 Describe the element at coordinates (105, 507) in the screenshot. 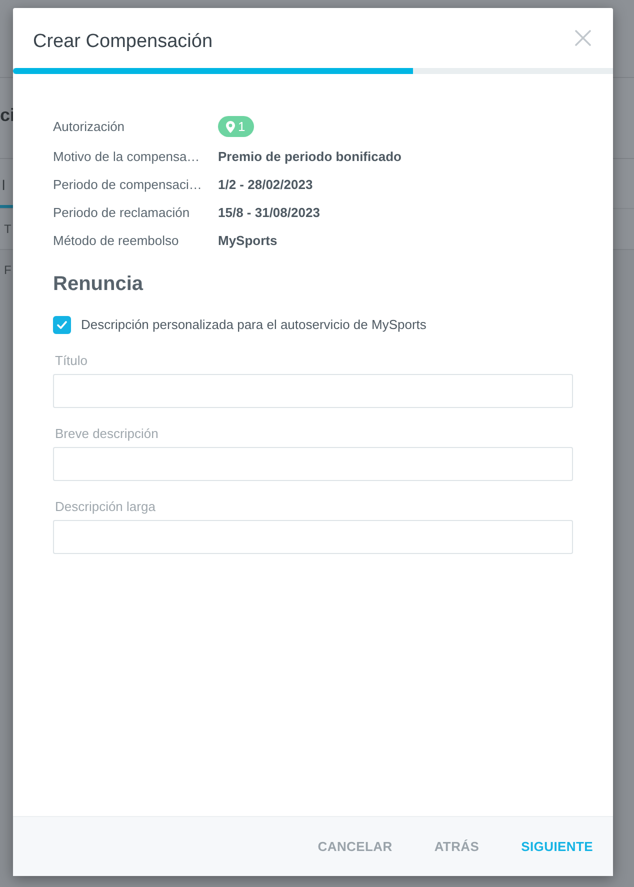

I see `field-label: Descripción larga` at that location.